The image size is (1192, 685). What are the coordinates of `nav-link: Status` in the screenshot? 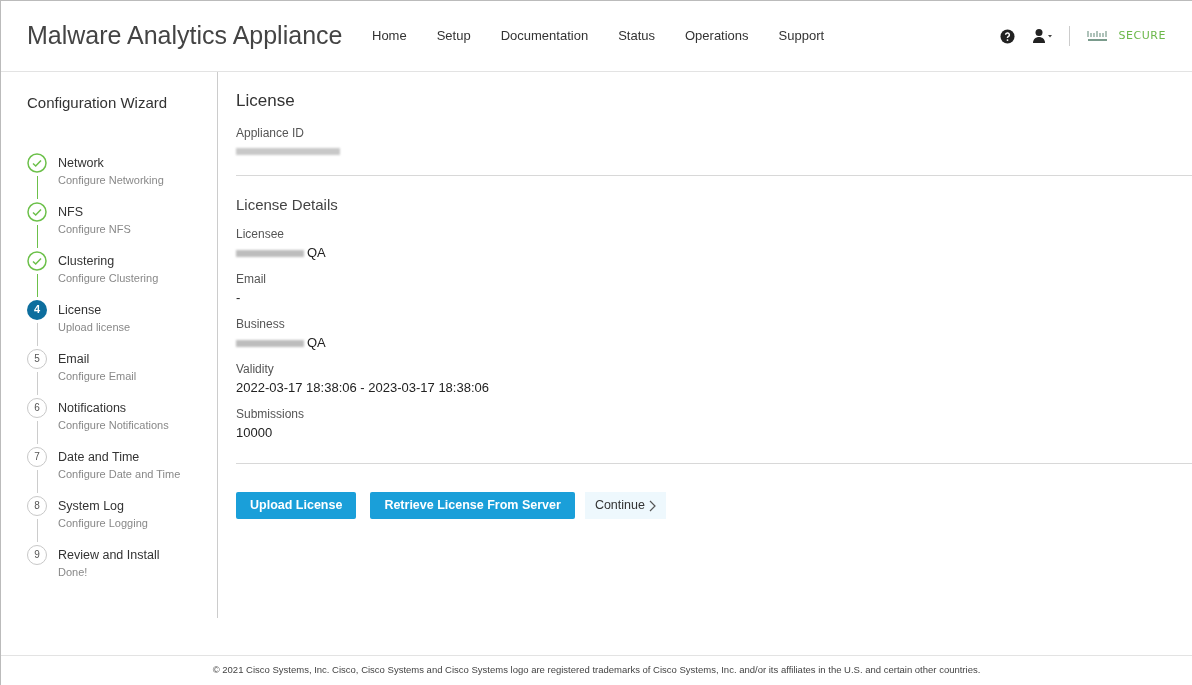 It's located at (636, 36).